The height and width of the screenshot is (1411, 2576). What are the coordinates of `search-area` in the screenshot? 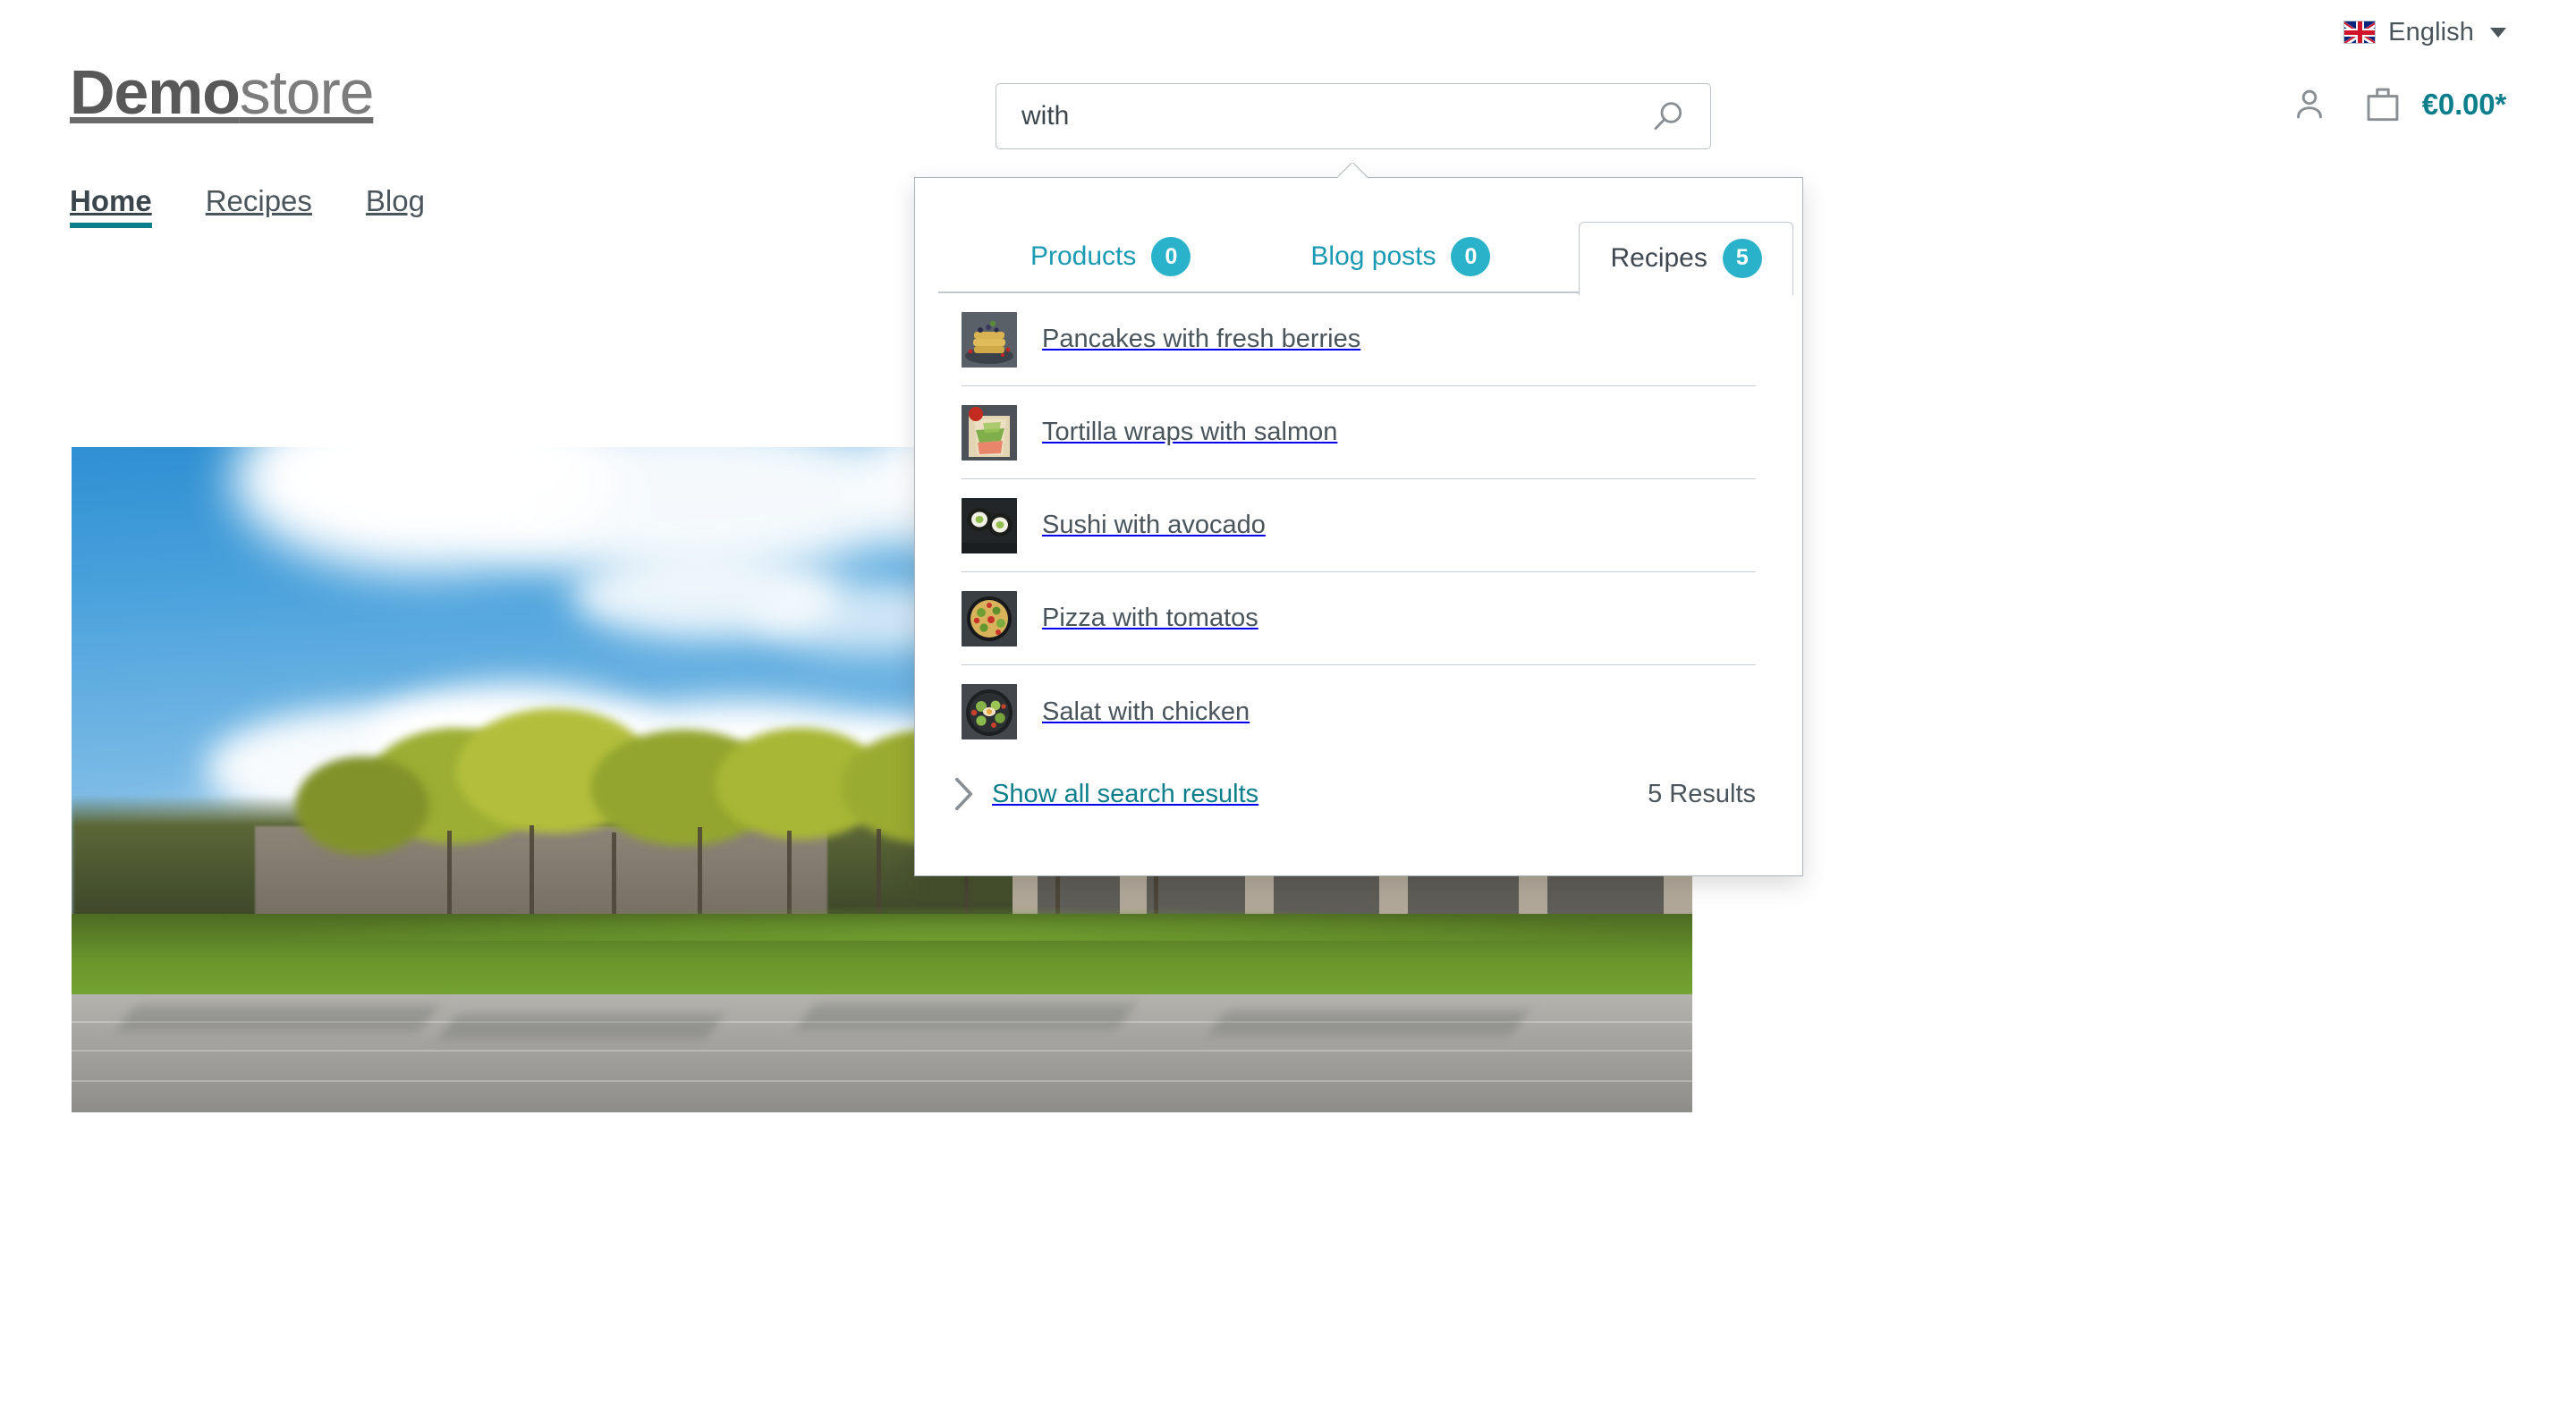 It's located at (1353, 116).